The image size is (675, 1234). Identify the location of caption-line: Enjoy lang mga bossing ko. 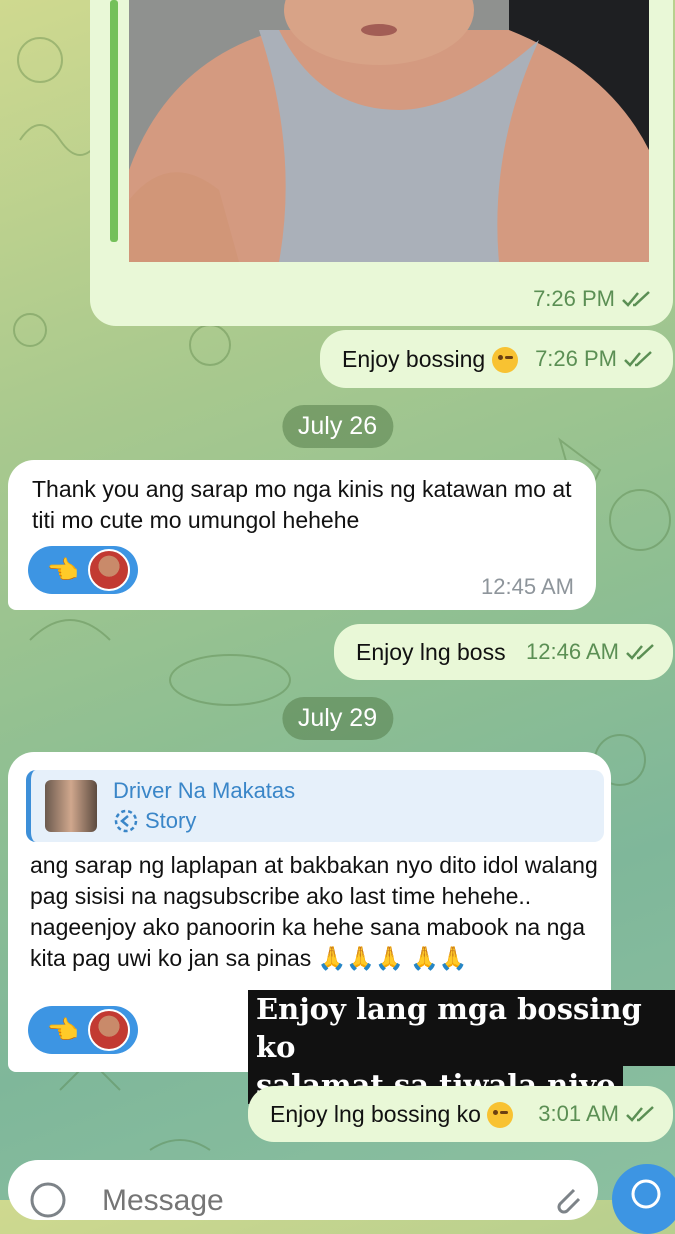
(461, 1028).